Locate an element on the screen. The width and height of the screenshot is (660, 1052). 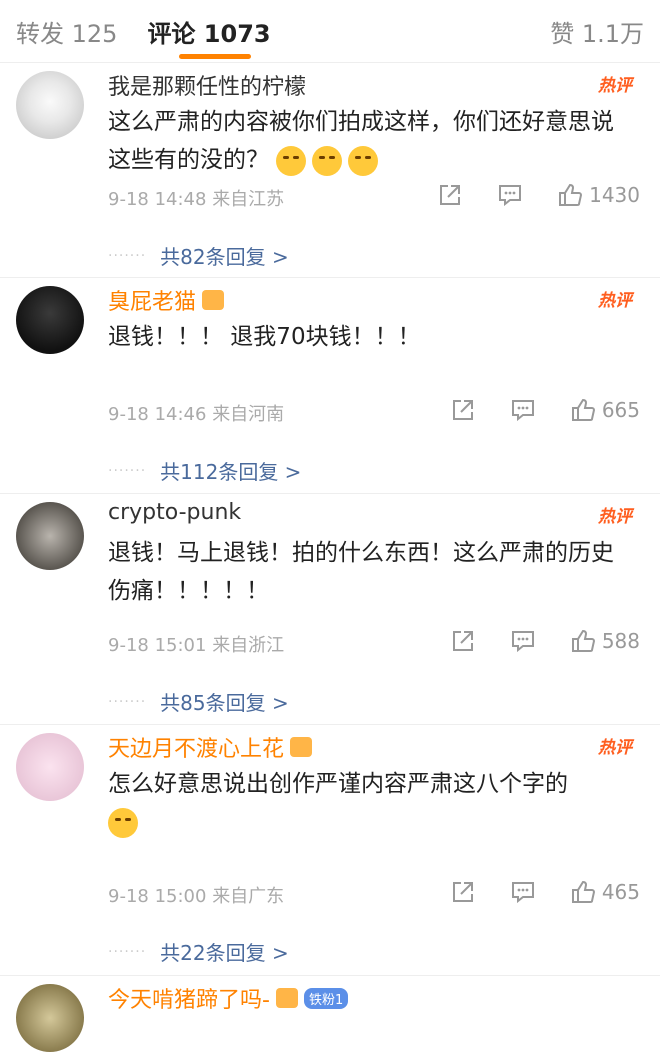
comment-time: 9-18 15:00 is located at coordinates (157, 896).